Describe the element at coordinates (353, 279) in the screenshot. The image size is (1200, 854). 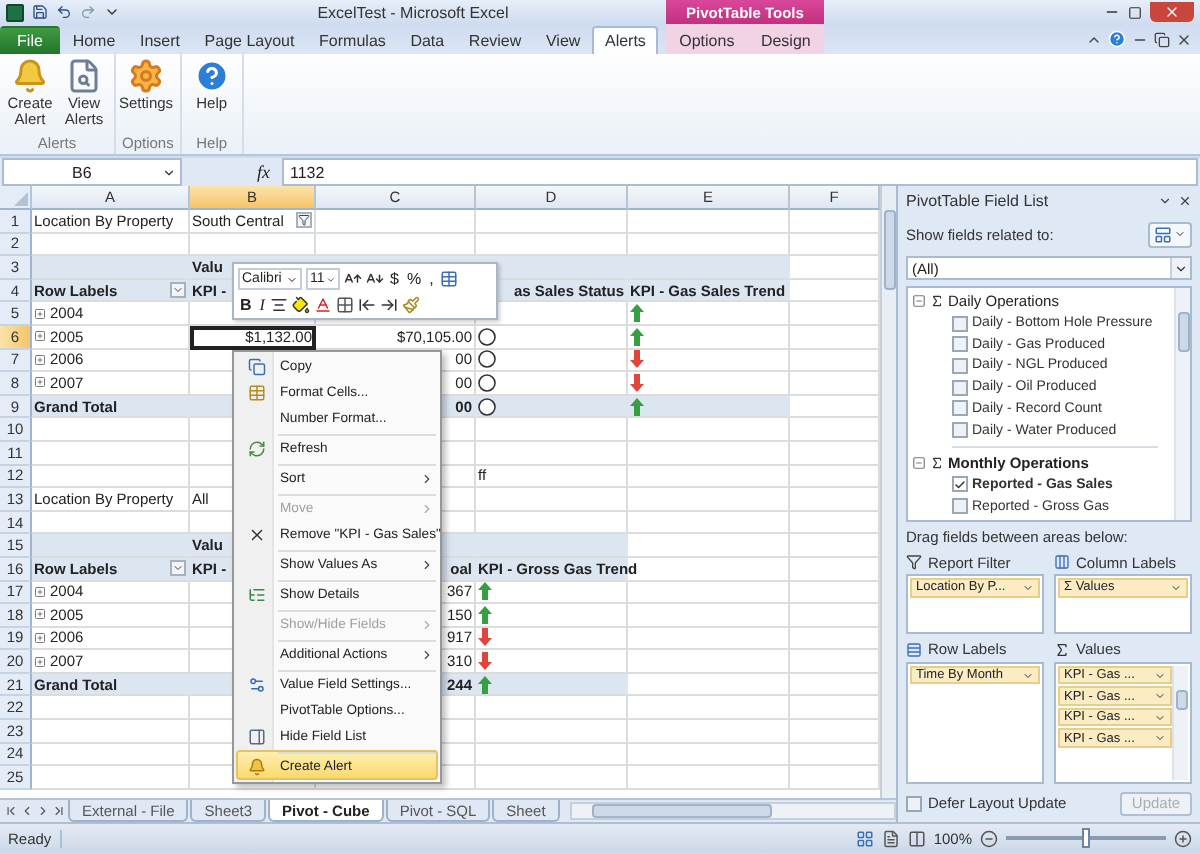
I see `grow-font-icon` at that location.